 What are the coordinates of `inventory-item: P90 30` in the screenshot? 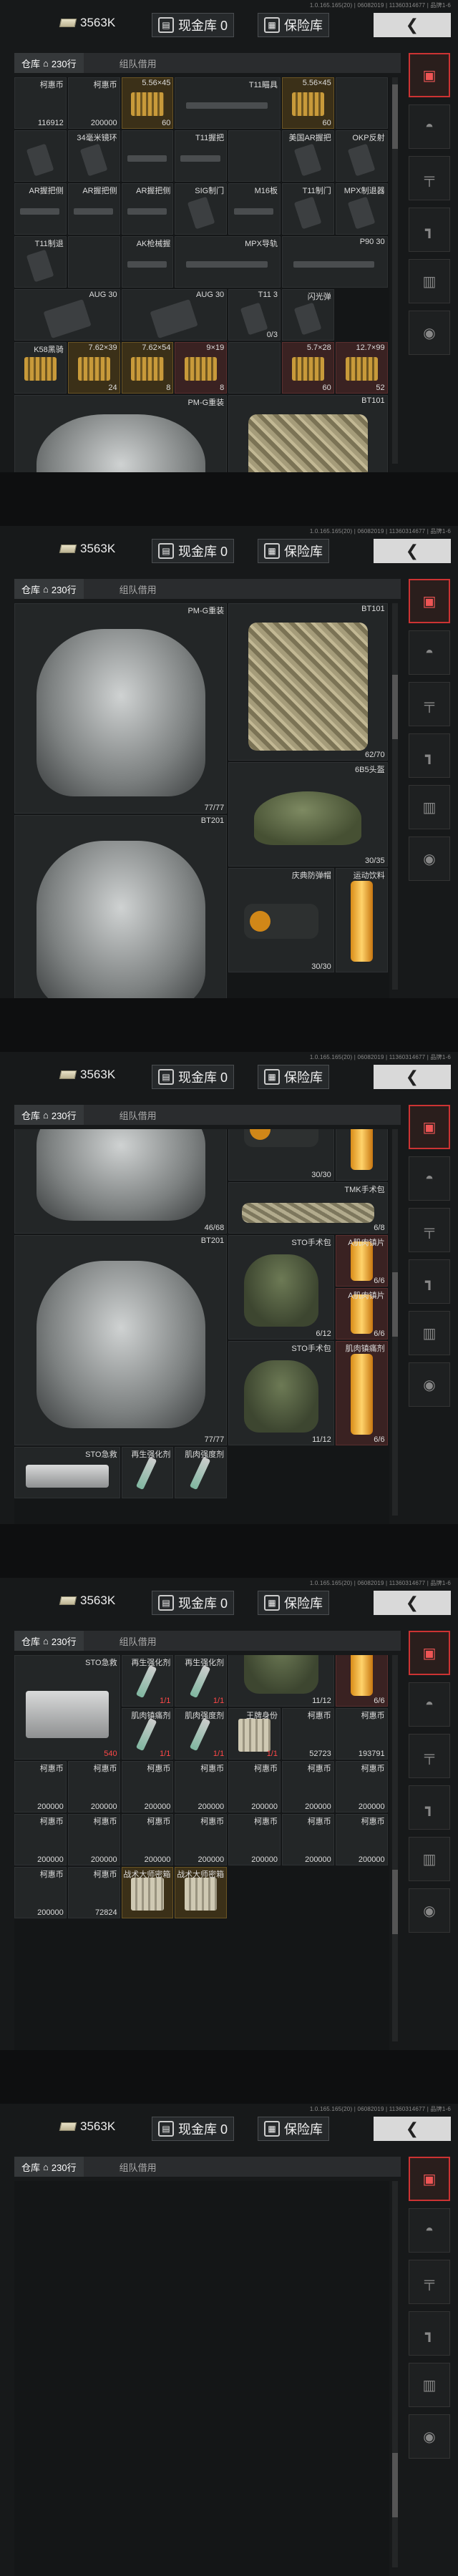 It's located at (335, 262).